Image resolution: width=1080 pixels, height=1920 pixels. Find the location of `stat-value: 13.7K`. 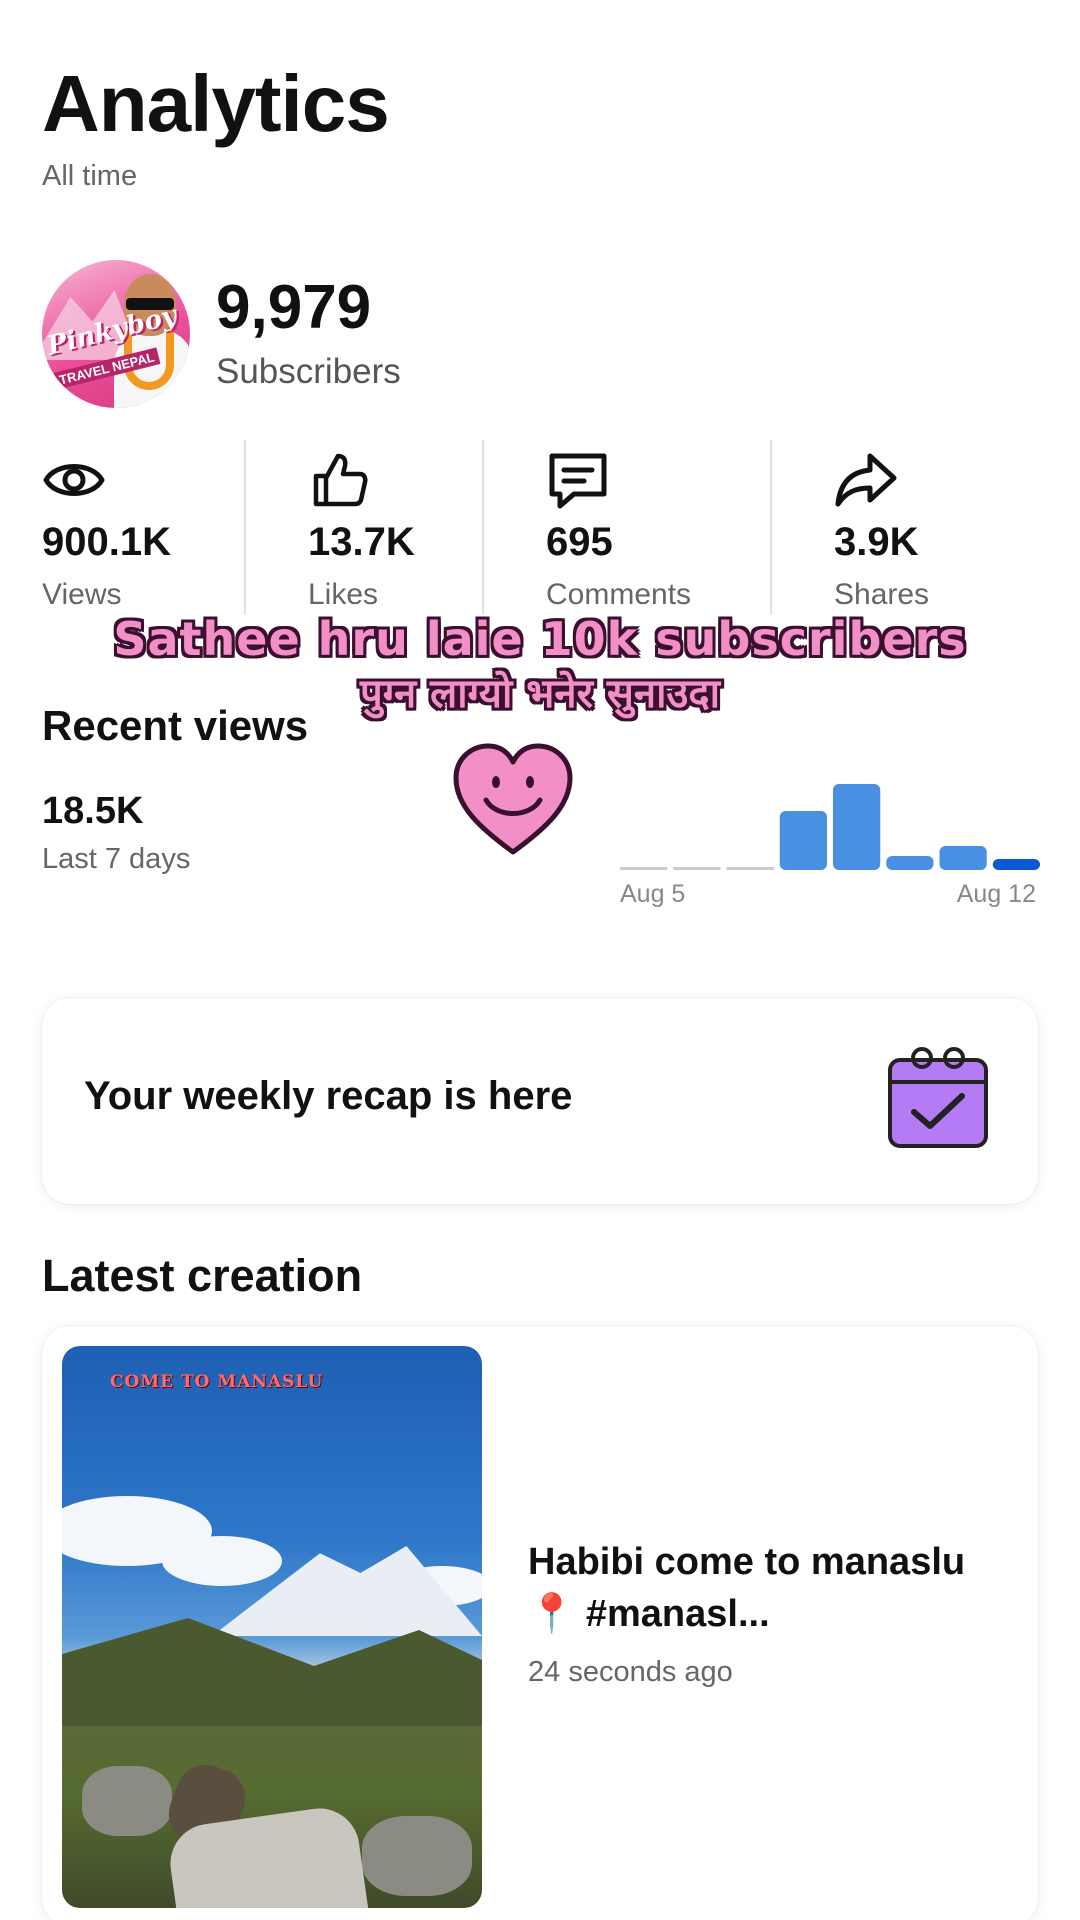

stat-value: 13.7K is located at coordinates (361, 542).